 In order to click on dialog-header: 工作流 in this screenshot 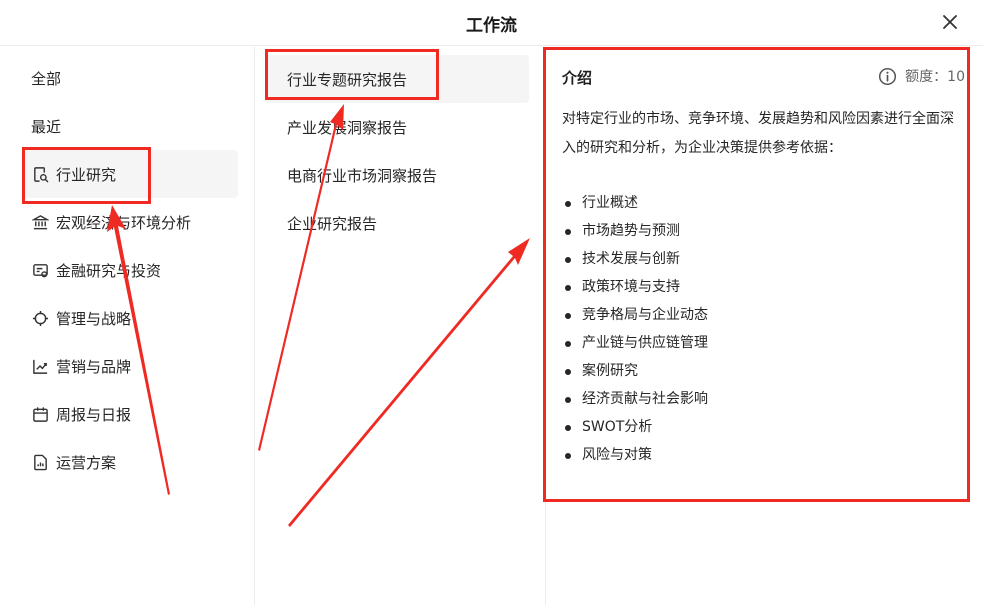, I will do `click(491, 23)`.